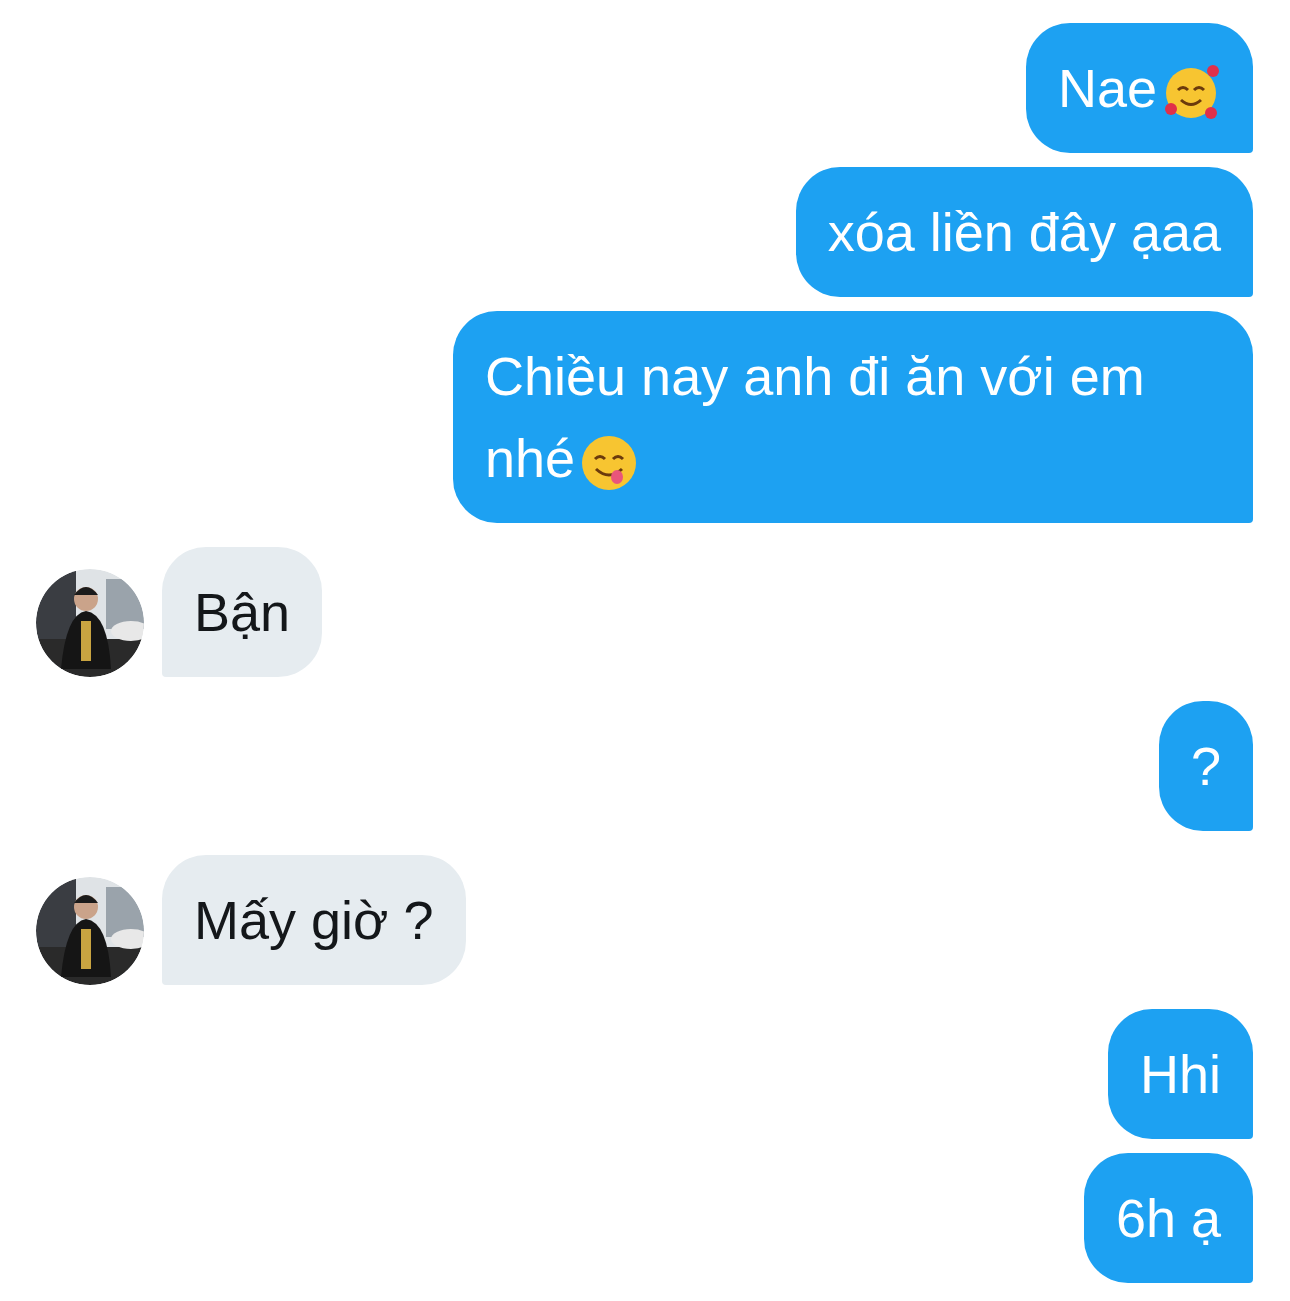 The height and width of the screenshot is (1301, 1290). I want to click on message-bubble: xóa liền đây ạaa, so click(1024, 232).